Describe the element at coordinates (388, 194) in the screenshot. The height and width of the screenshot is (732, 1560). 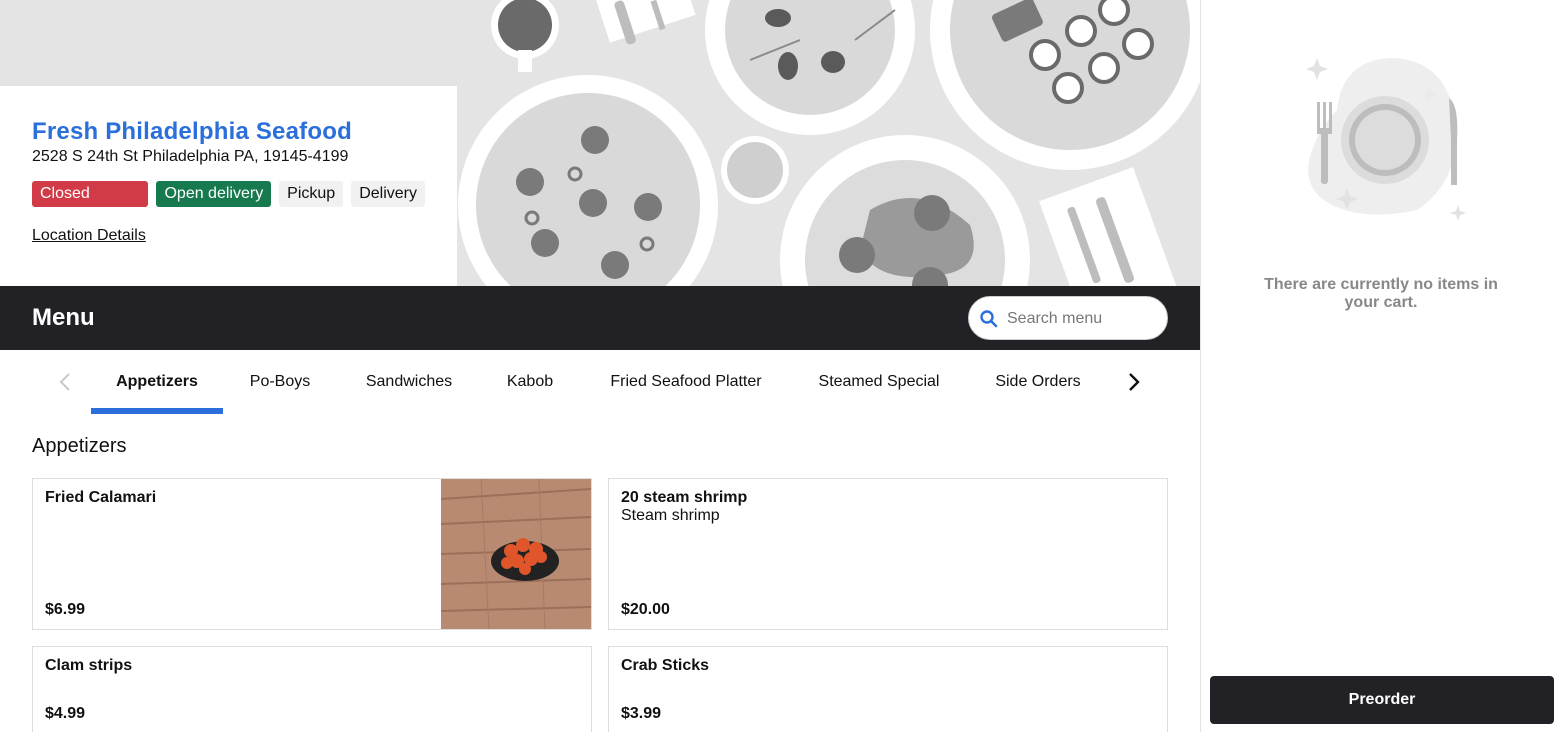
I see `delivery-badge: Delivery` at that location.